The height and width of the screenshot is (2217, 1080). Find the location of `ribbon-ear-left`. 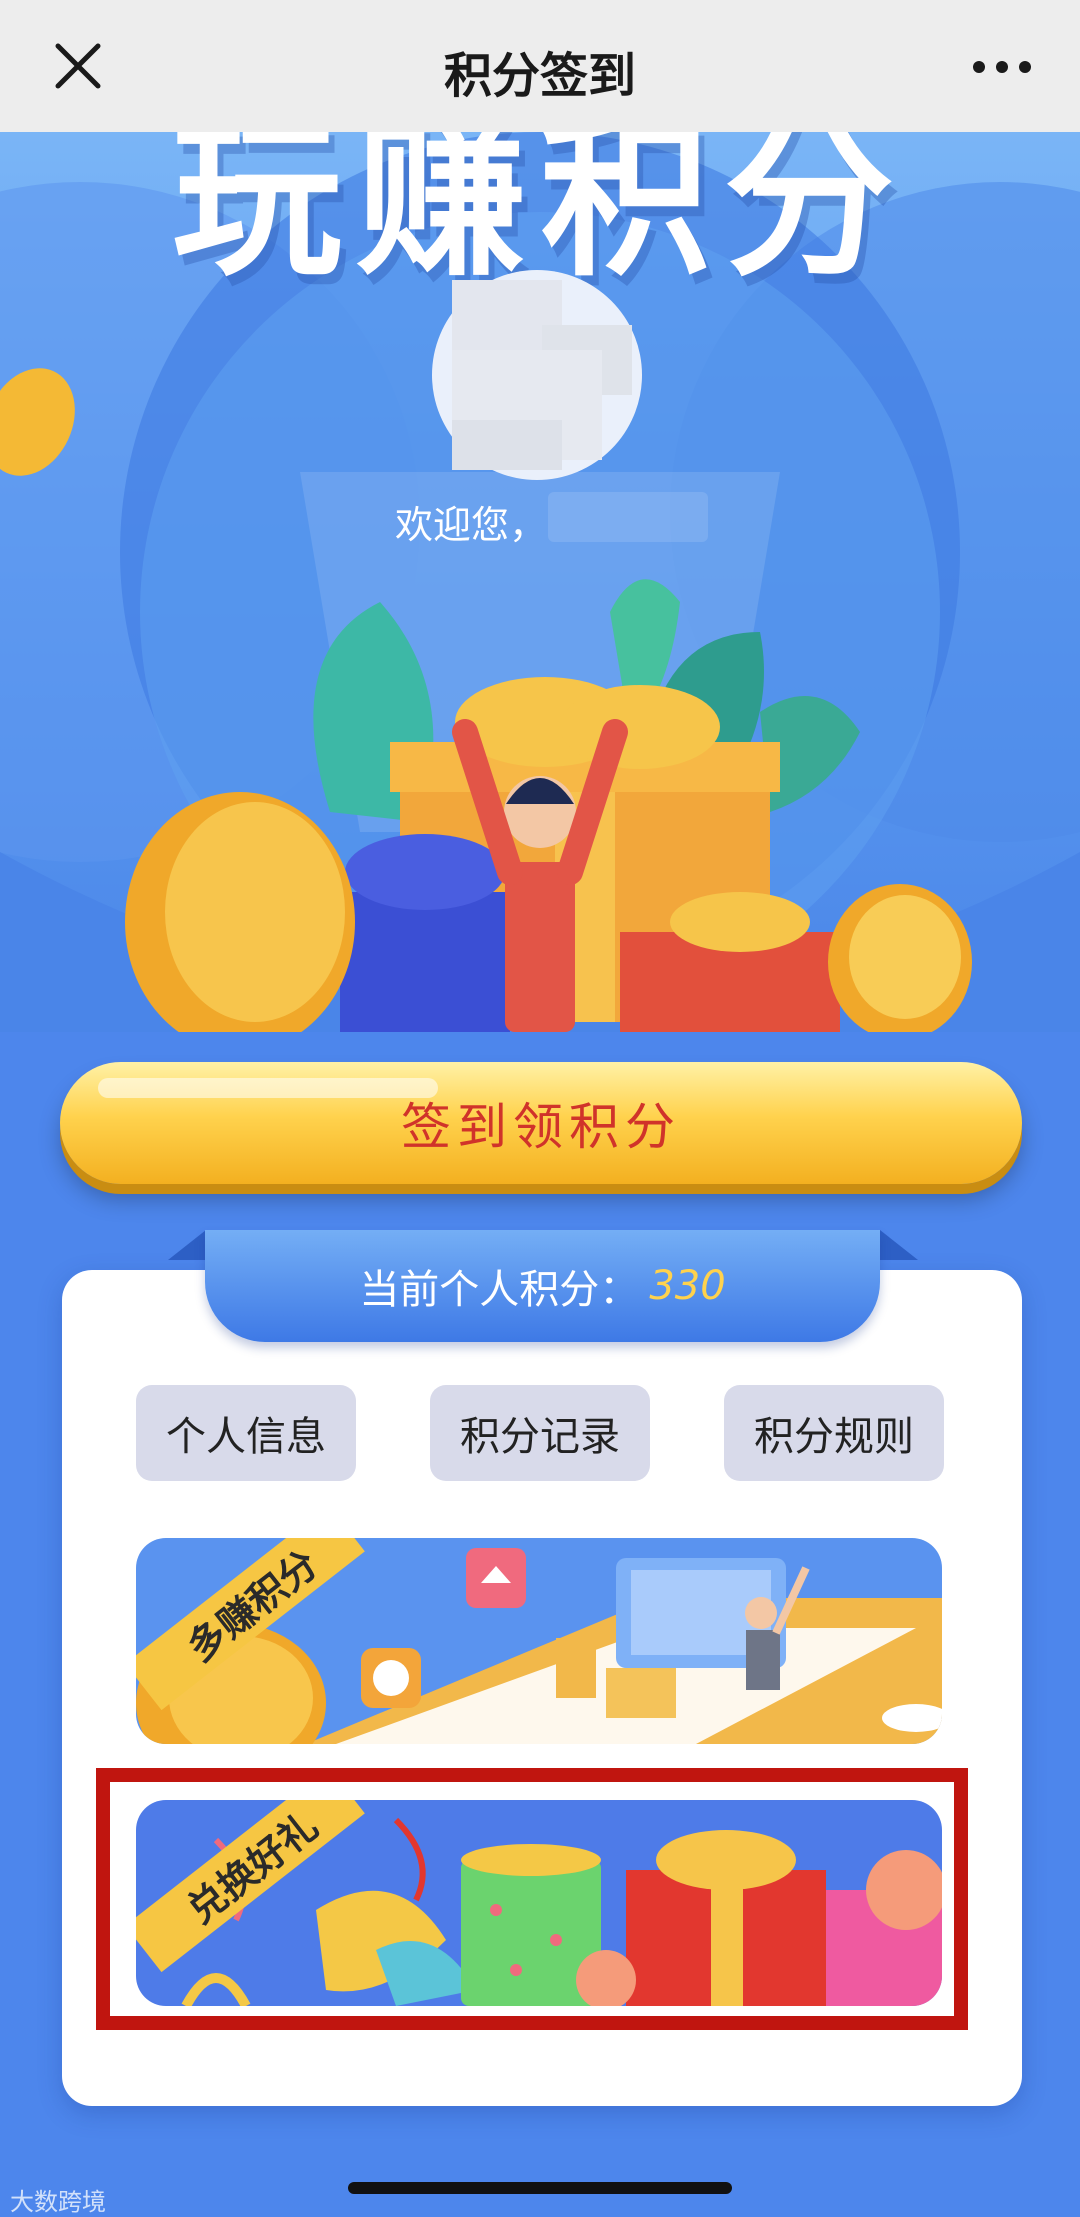

ribbon-ear-left is located at coordinates (187, 1245).